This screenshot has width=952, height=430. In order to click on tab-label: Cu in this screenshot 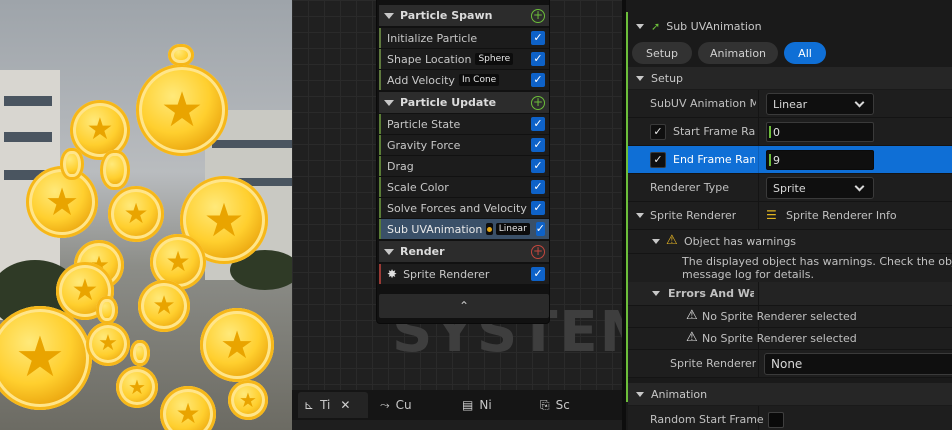, I will do `click(403, 405)`.